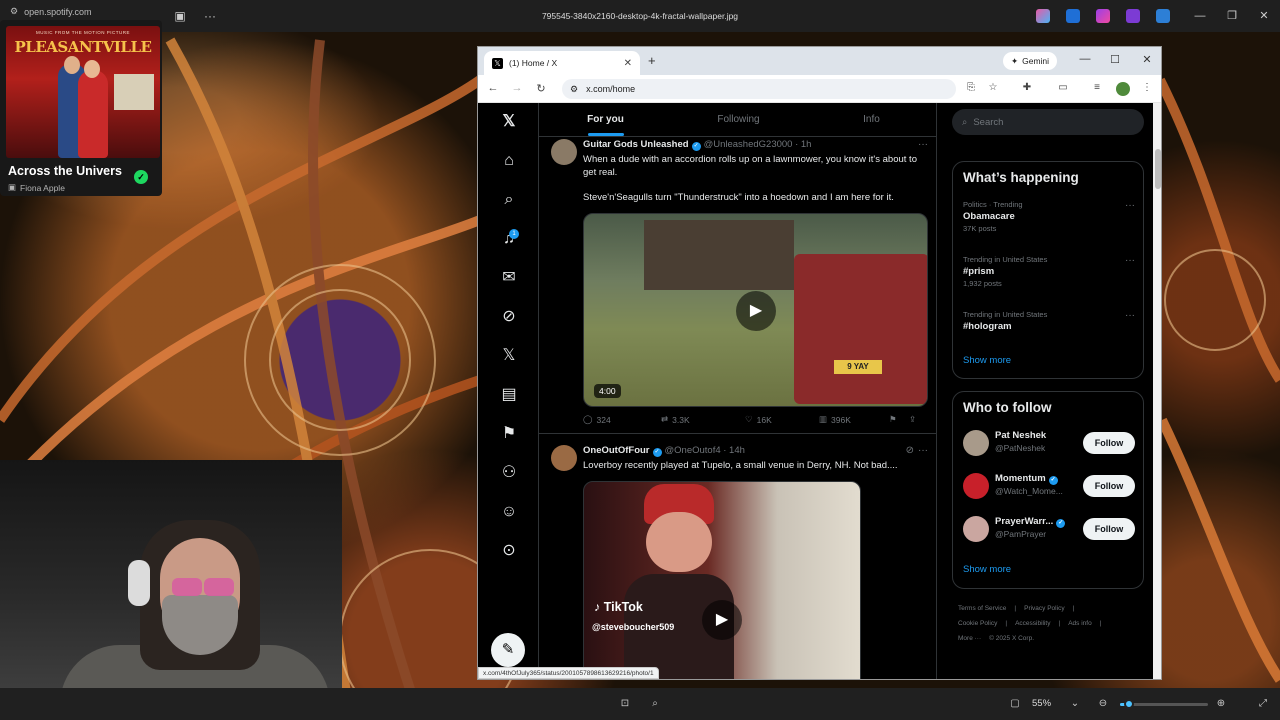 The width and height of the screenshot is (1280, 720). Describe the element at coordinates (509, 434) in the screenshot. I see `bookmarks-icon: ⚑` at that location.